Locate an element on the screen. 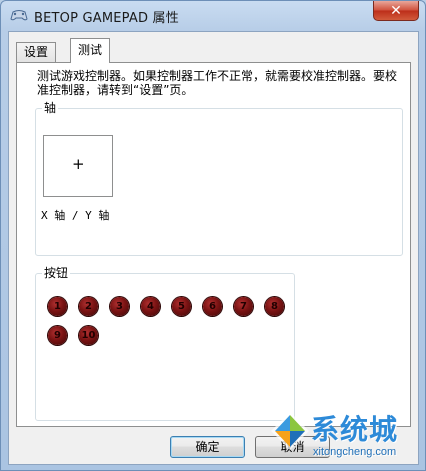  gamepad-button-5: 5 is located at coordinates (181, 306).